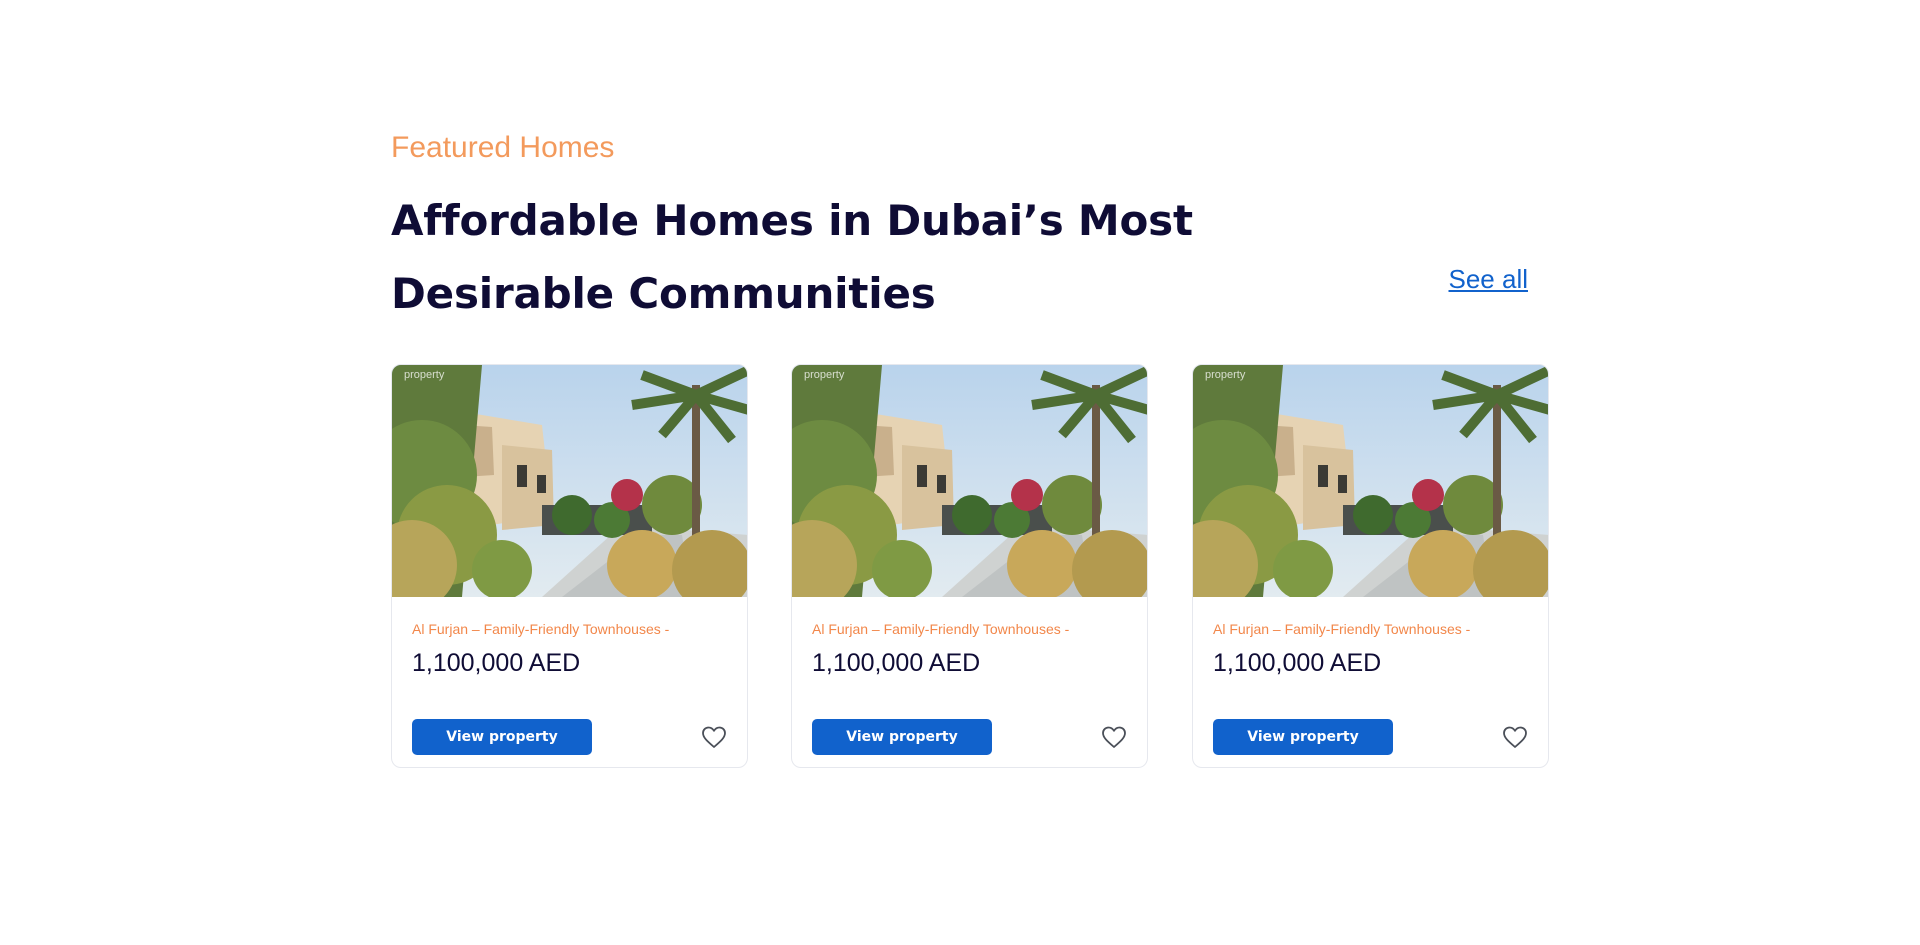 This screenshot has height=945, width=1920. I want to click on section-eyebrow: Featured Homes, so click(503, 147).